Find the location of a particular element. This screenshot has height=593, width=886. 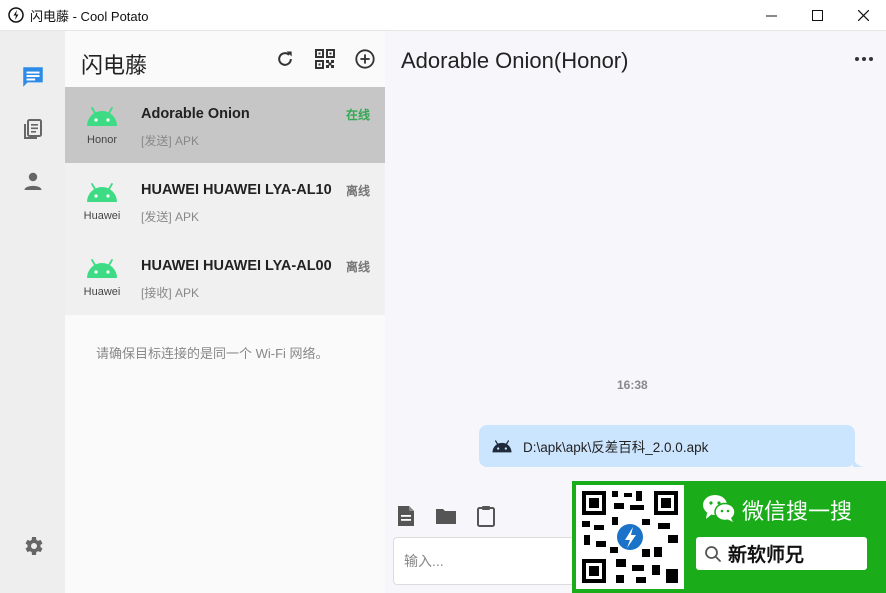

device-last-action: [接收] APK is located at coordinates (170, 293).